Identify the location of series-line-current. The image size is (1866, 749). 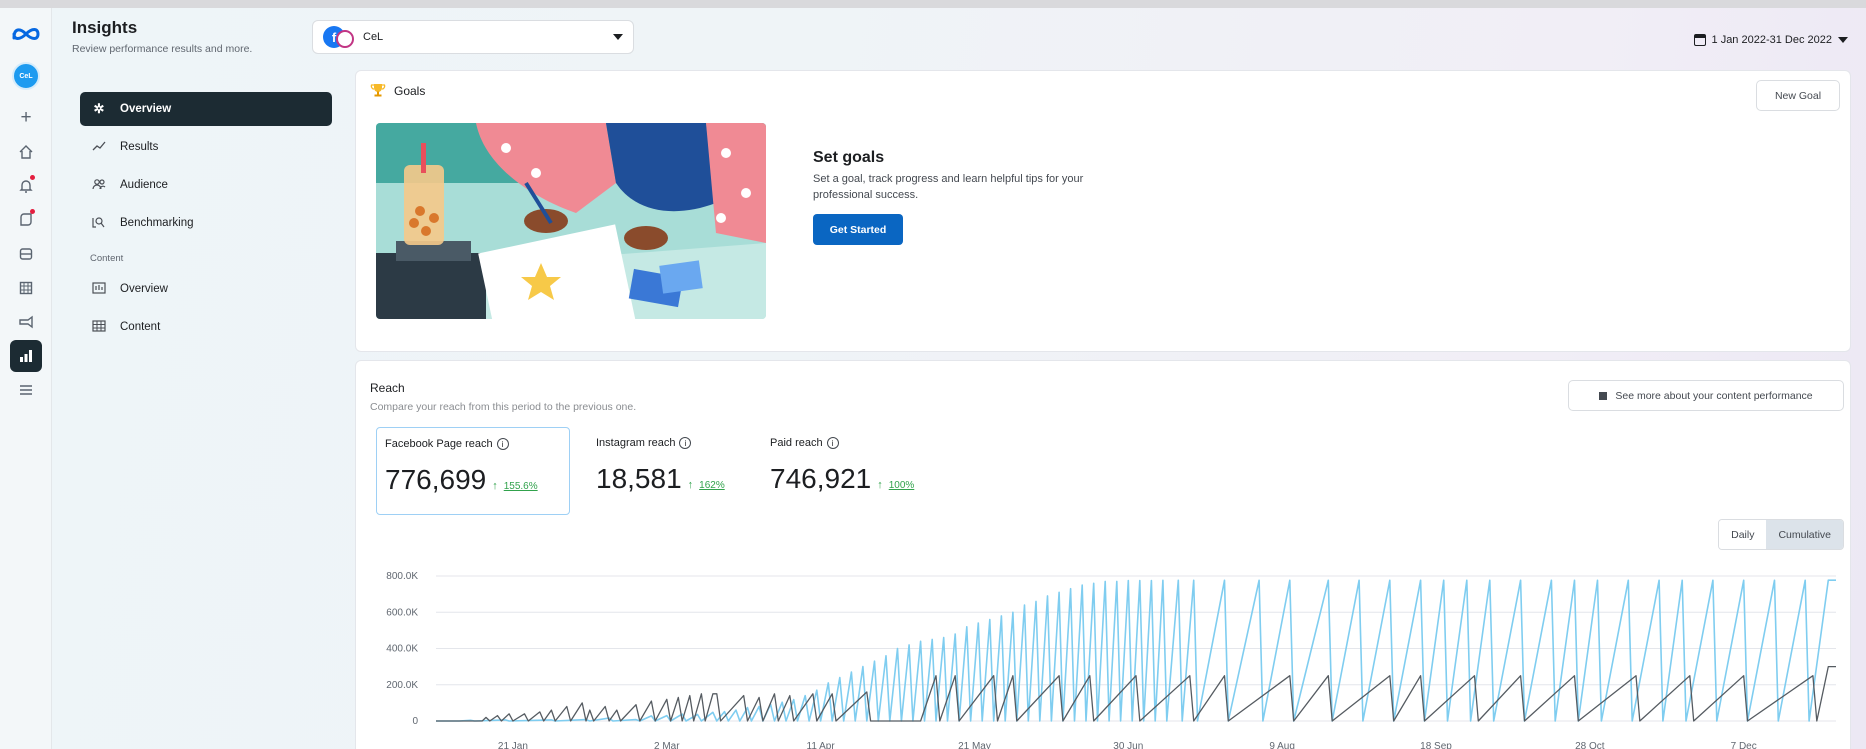
(1136, 650).